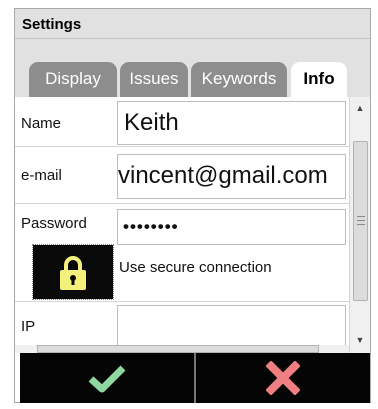  I want to click on email-row: e-mail vincent@gmail.com, so click(182, 176).